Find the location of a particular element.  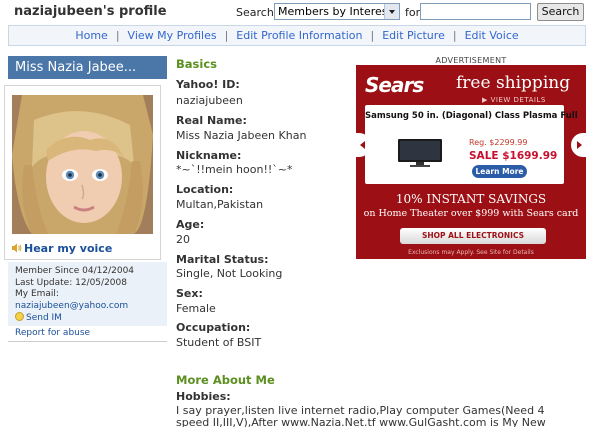

member-since: Member Since 04/12/2004 is located at coordinates (75, 271).